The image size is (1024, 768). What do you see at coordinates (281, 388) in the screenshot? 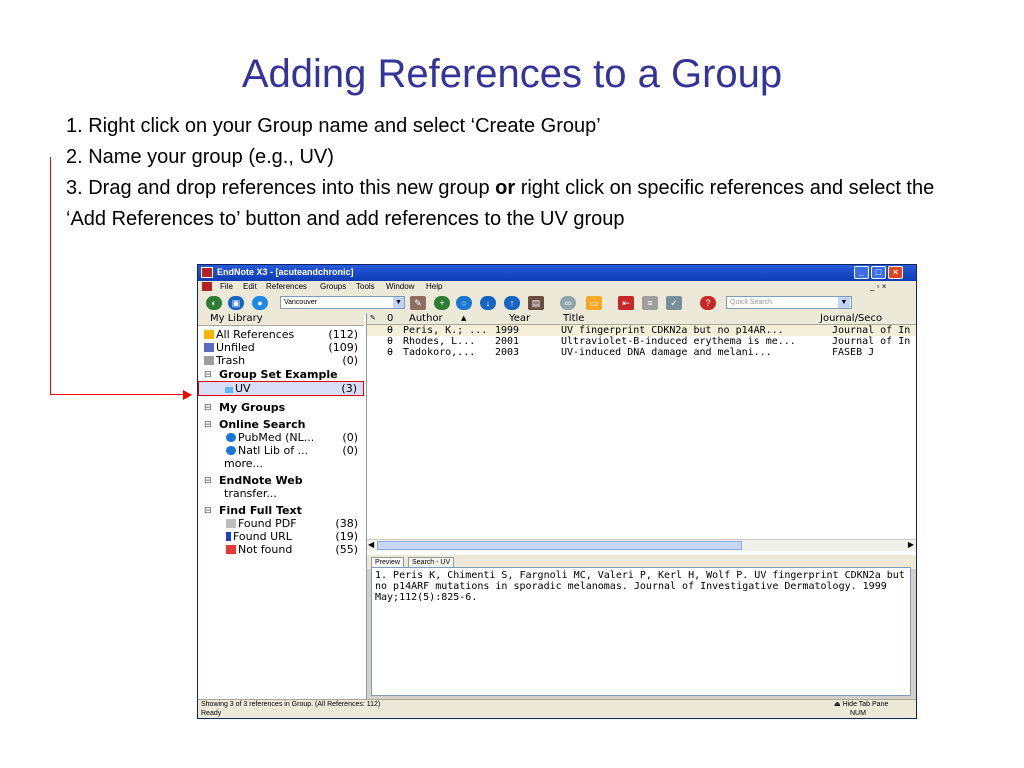
I see `group-uv-selected: UV (3)` at bounding box center [281, 388].